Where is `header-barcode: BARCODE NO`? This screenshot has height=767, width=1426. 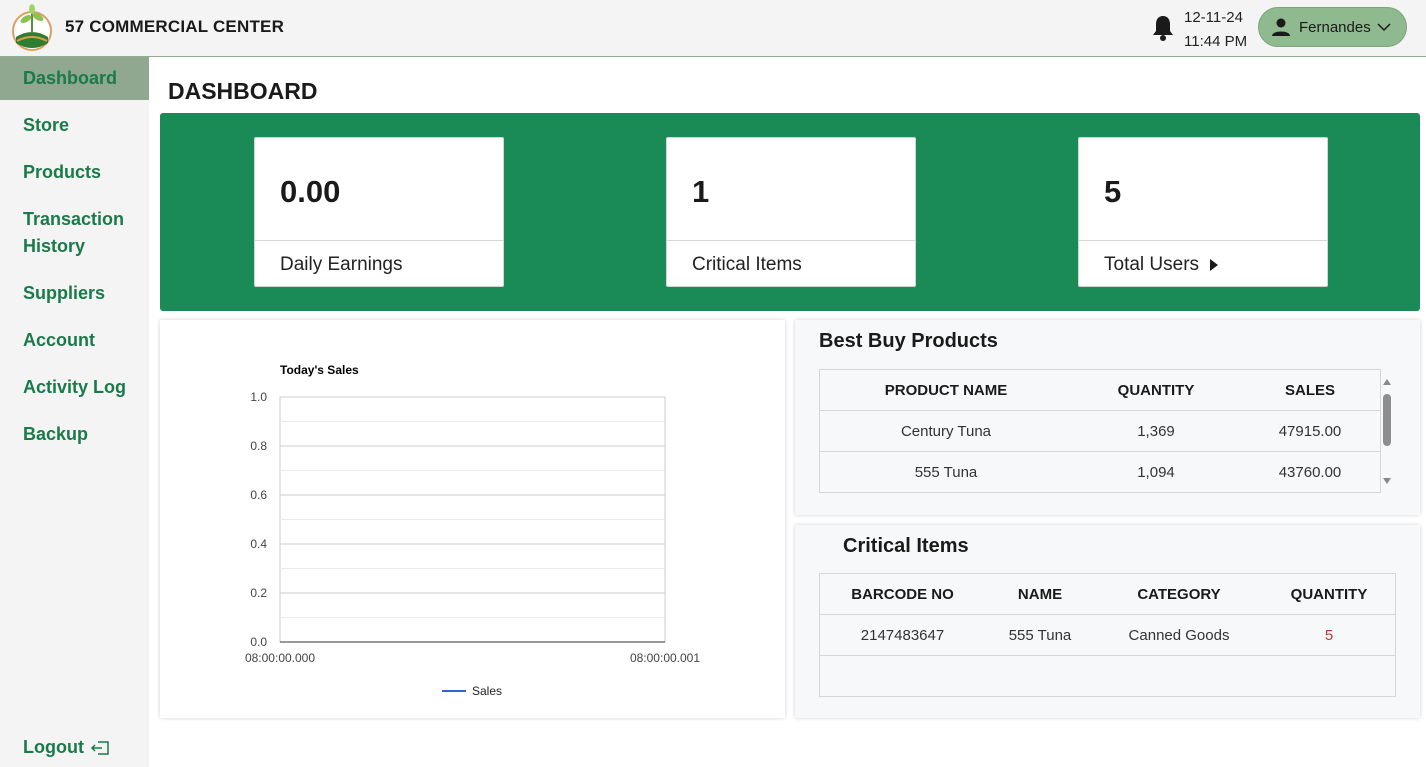 header-barcode: BARCODE NO is located at coordinates (902, 594).